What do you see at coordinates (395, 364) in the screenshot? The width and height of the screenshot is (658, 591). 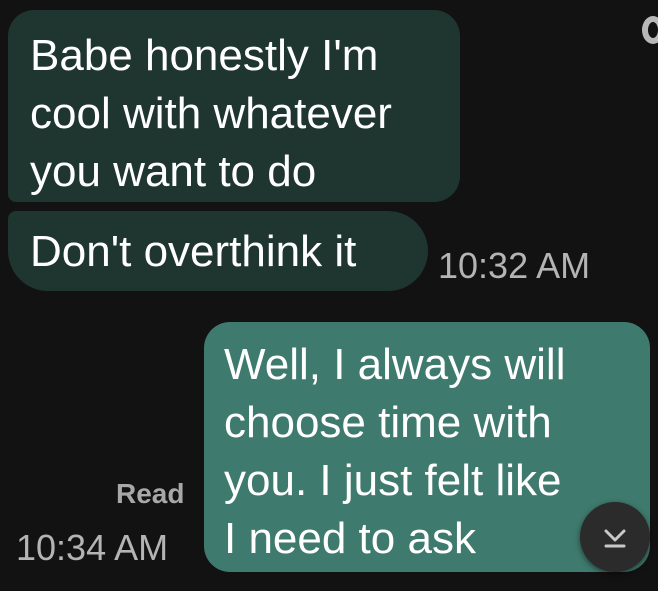 I see `message-line: Well, I always will` at bounding box center [395, 364].